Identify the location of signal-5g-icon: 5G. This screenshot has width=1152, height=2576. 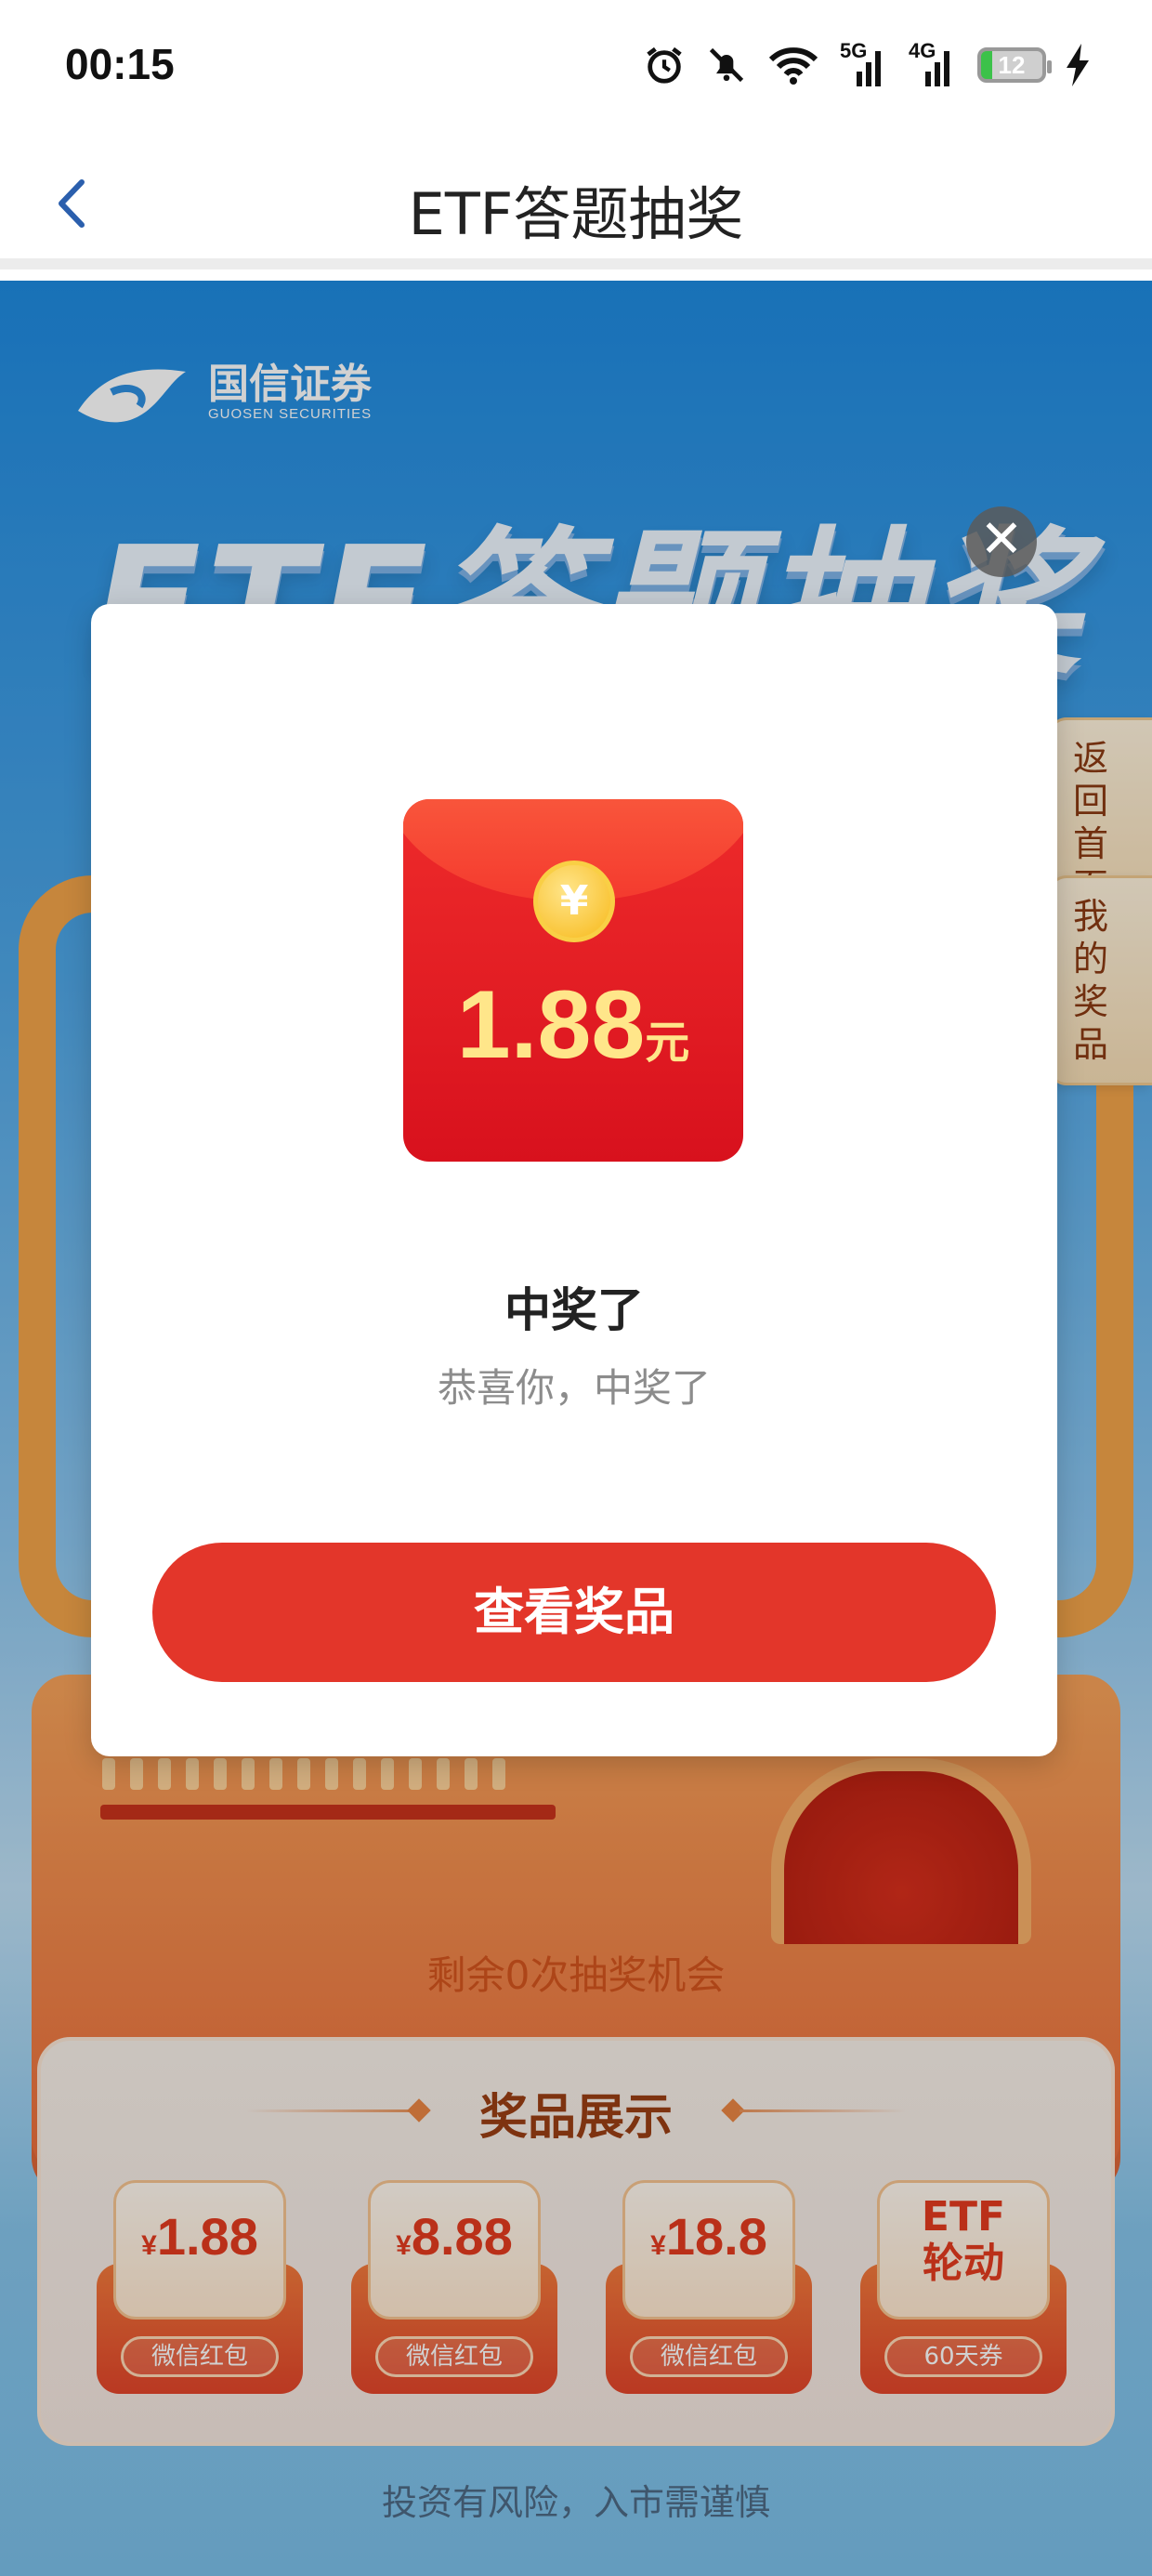
(864, 64).